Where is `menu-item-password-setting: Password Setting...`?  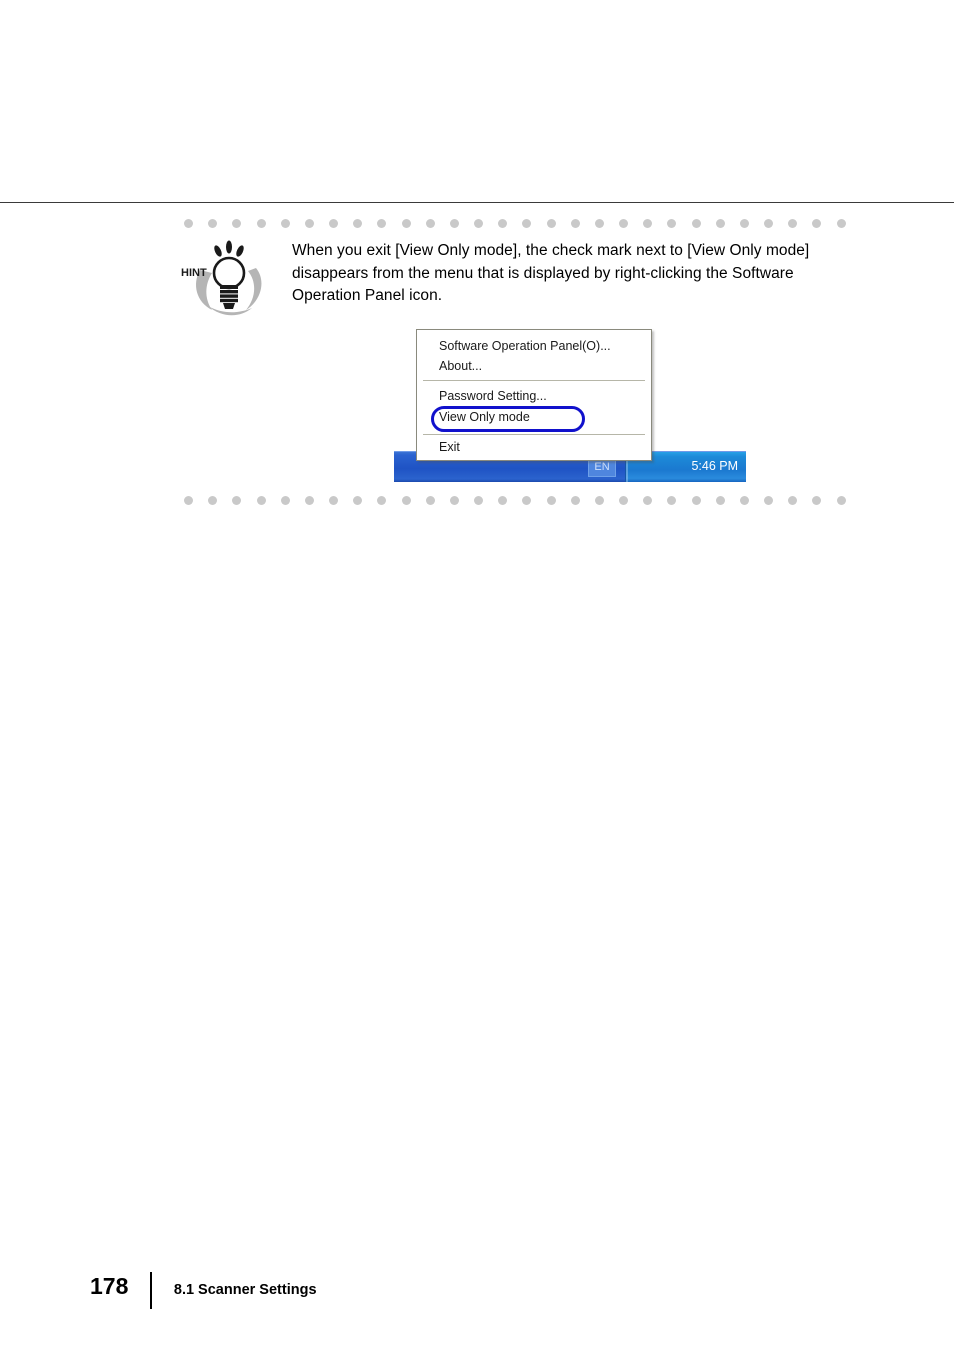 menu-item-password-setting: Password Setting... is located at coordinates (493, 396).